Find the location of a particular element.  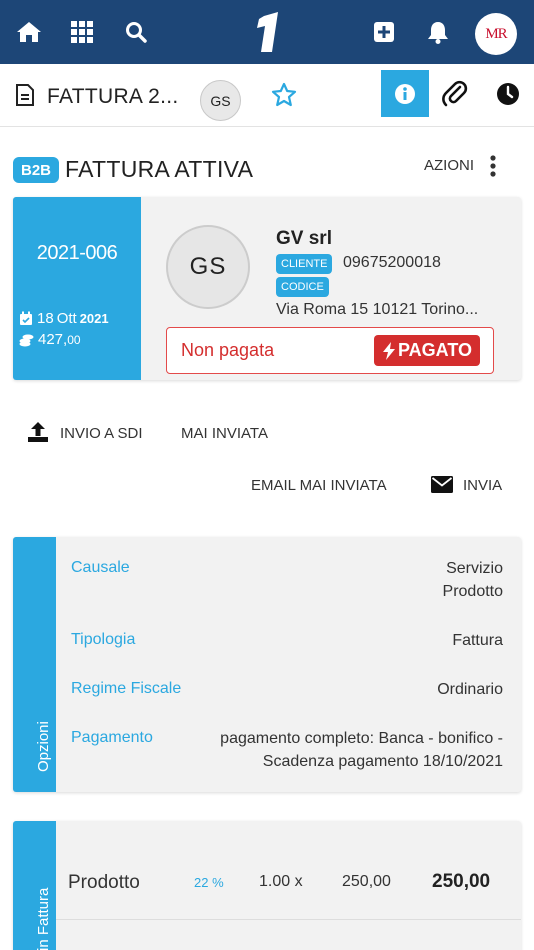

invoice-side-panel: 2021-006 18 Ott 2021 427,00 is located at coordinates (77, 288).